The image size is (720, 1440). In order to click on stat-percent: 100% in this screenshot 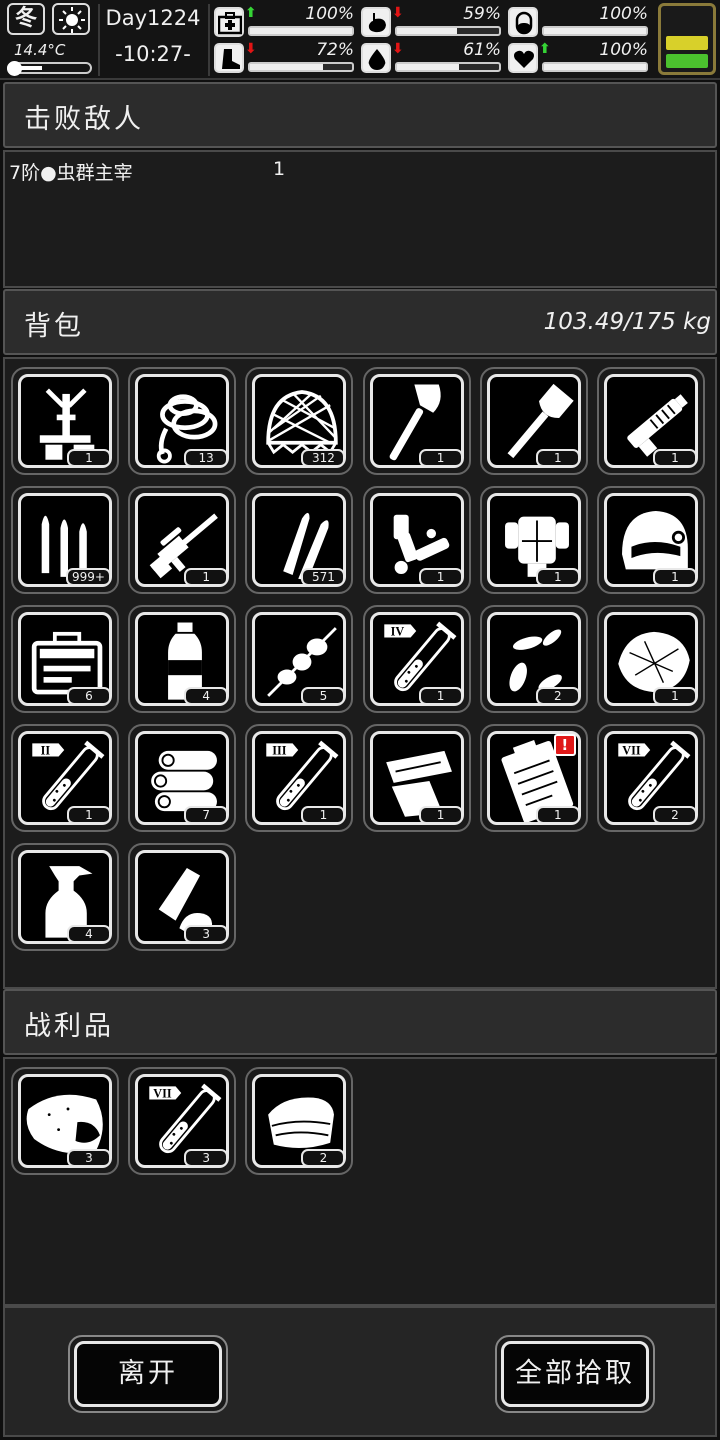, I will do `click(623, 14)`.